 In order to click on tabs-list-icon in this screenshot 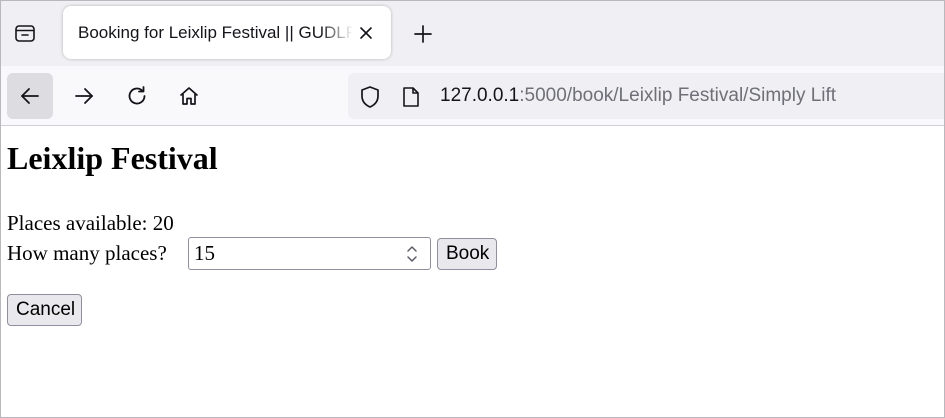, I will do `click(25, 33)`.